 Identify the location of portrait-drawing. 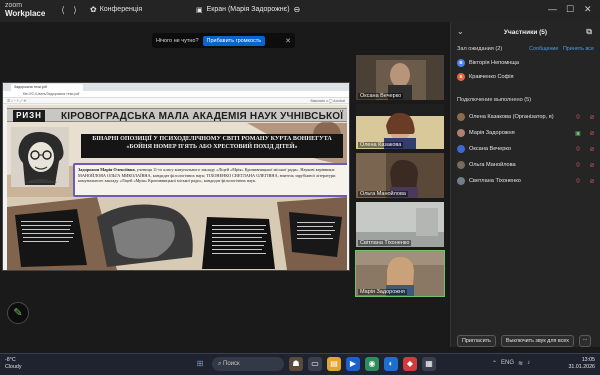
(40, 157).